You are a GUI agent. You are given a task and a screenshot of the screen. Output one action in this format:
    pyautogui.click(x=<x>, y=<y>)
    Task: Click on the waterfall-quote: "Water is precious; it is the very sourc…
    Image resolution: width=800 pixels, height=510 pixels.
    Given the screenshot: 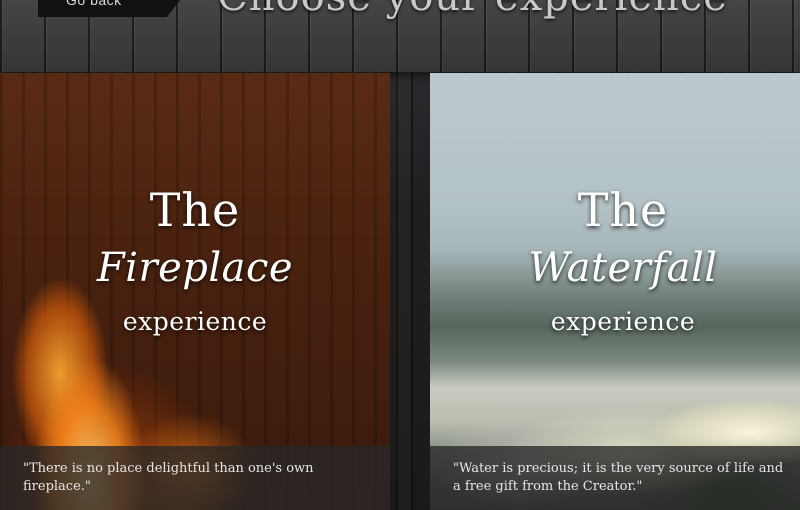 What is the action you would take?
    pyautogui.click(x=618, y=477)
    